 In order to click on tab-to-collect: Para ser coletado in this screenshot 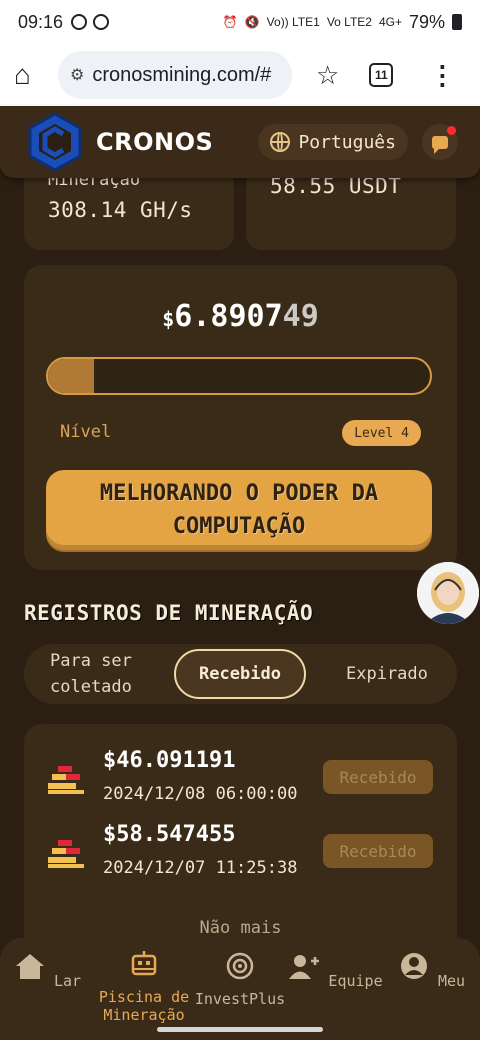, I will do `click(110, 674)`.